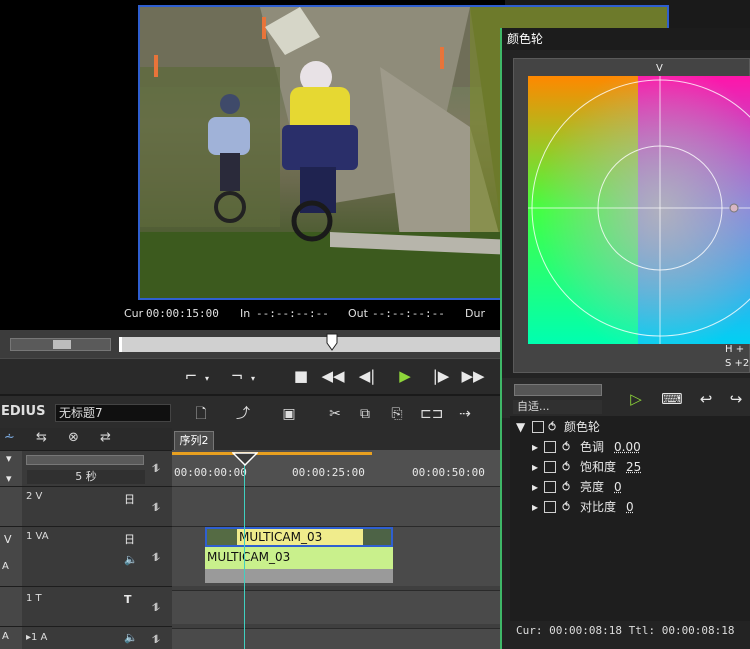 The height and width of the screenshot is (649, 750). What do you see at coordinates (338, 439) in the screenshot?
I see `sequence-tab-bar` at bounding box center [338, 439].